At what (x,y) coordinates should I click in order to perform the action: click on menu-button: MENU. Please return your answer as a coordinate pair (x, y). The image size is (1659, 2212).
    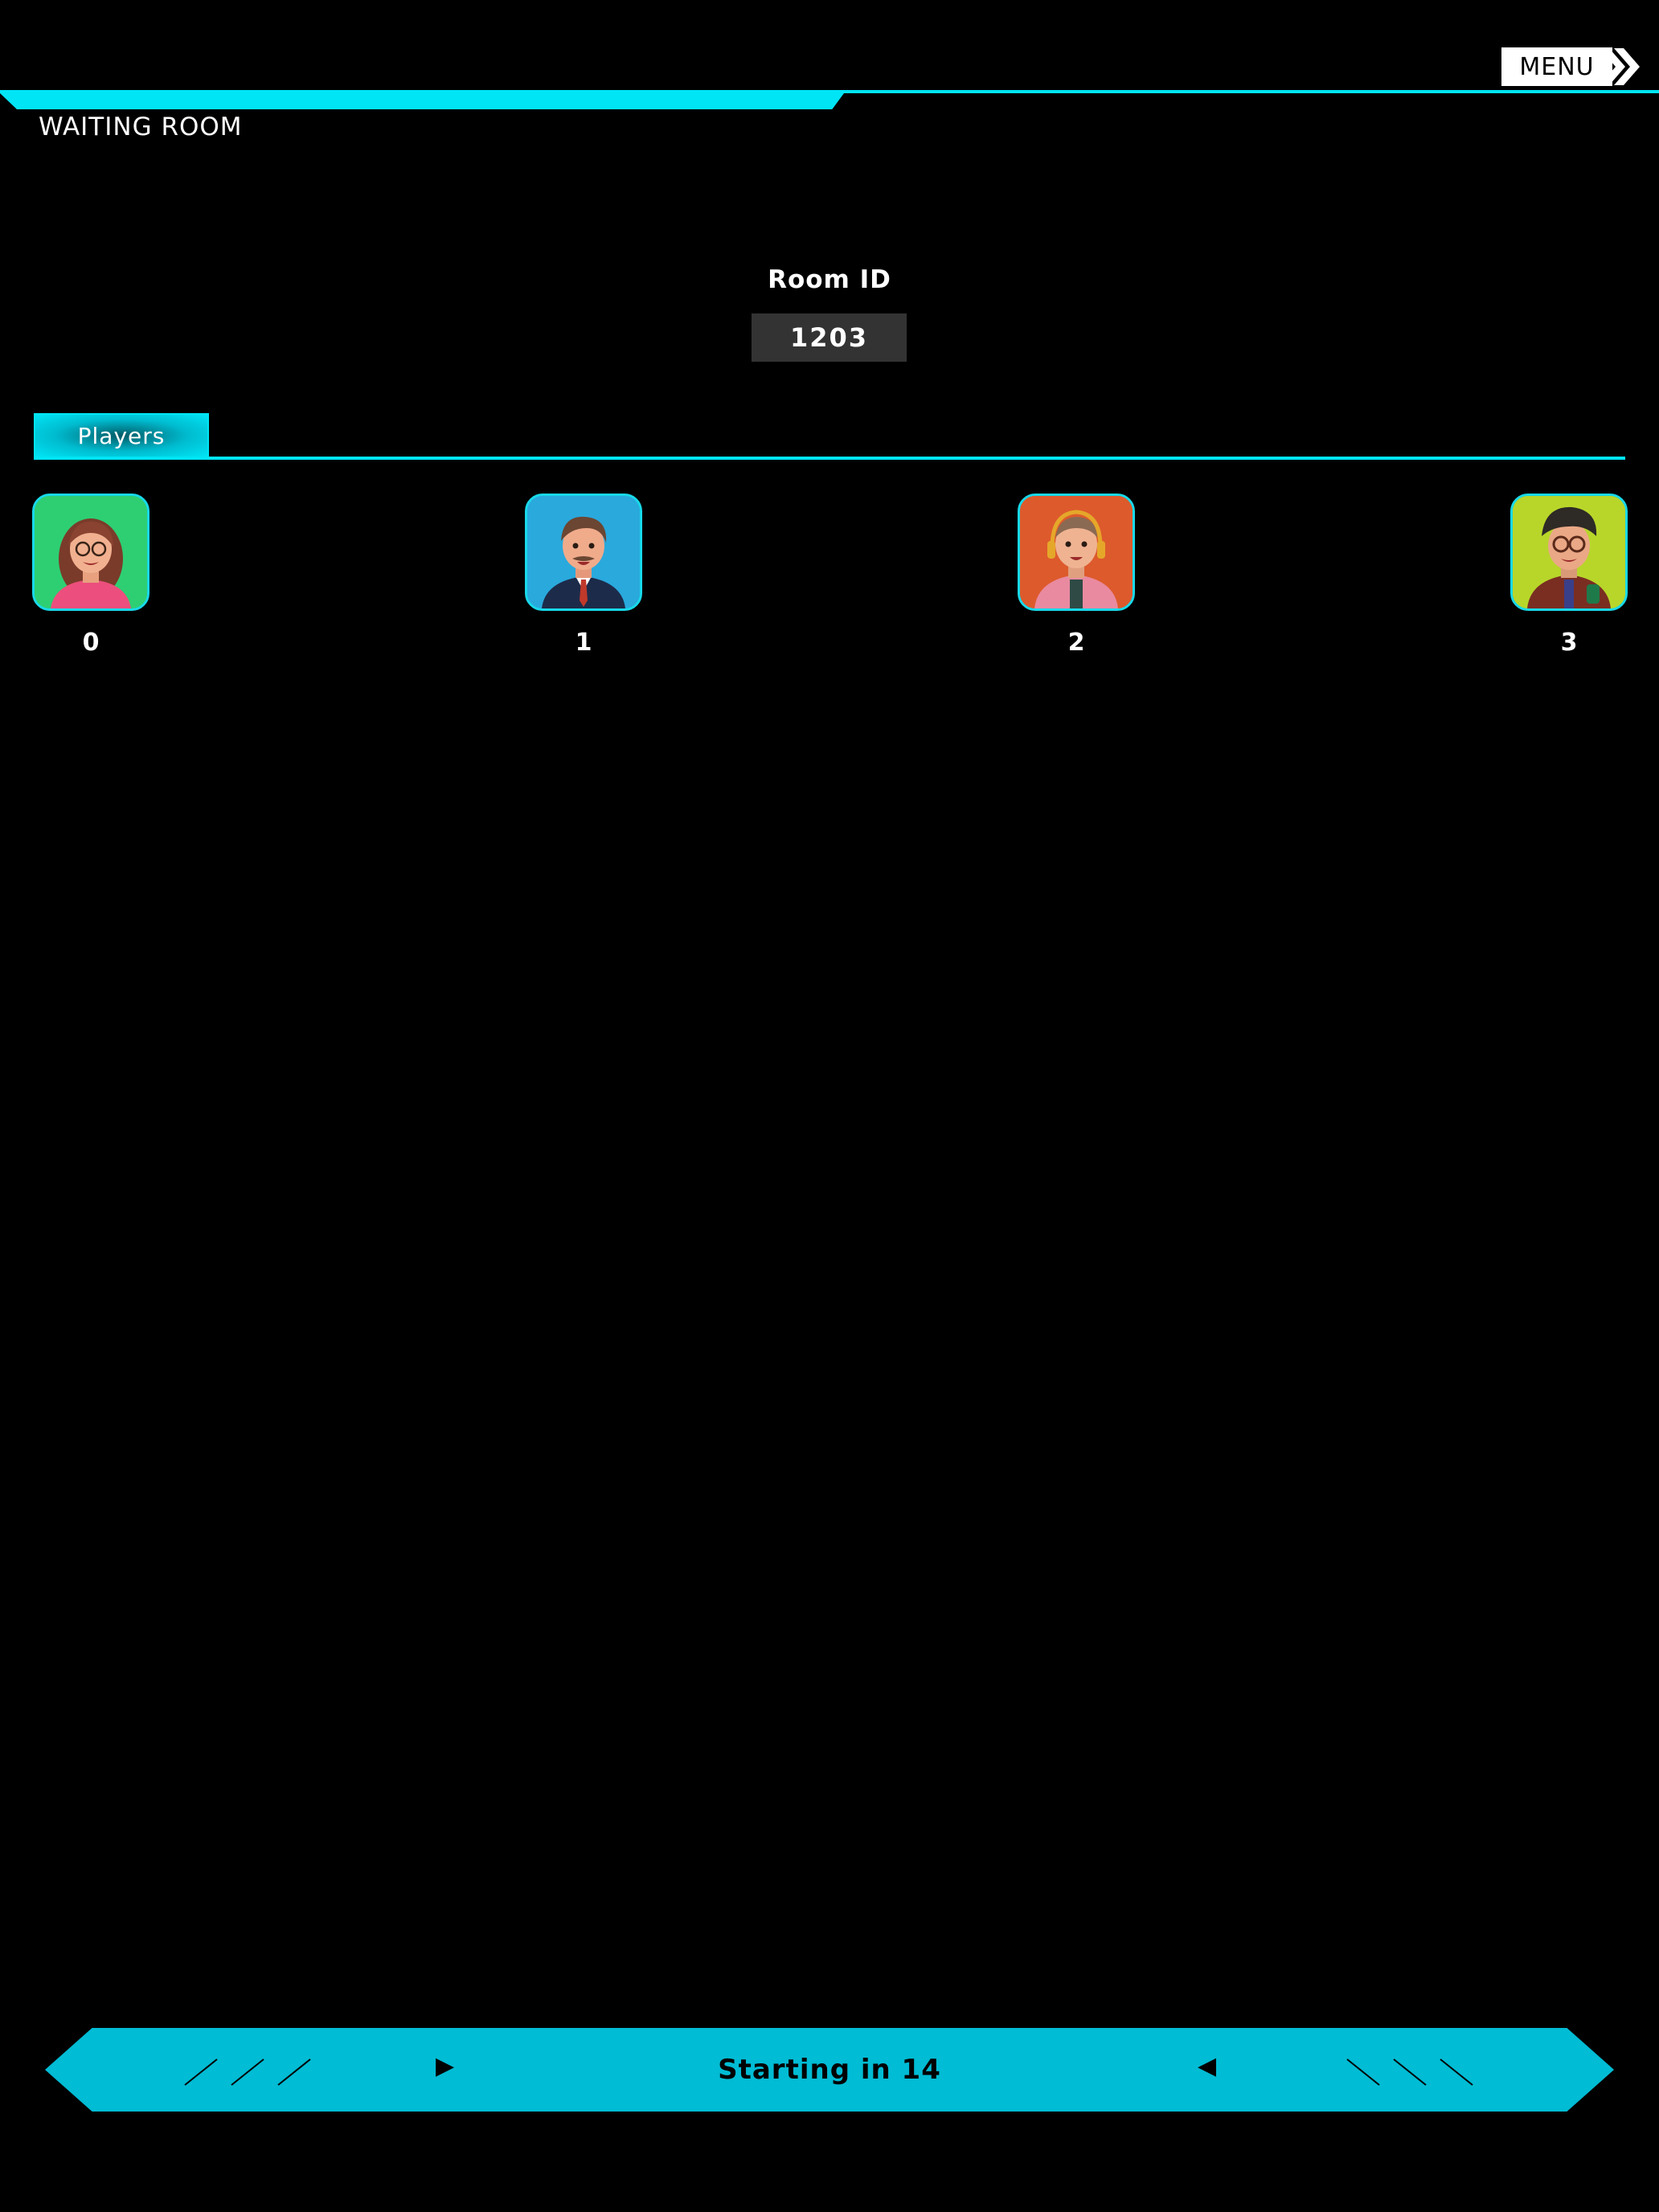
    Looking at the image, I should click on (1572, 67).